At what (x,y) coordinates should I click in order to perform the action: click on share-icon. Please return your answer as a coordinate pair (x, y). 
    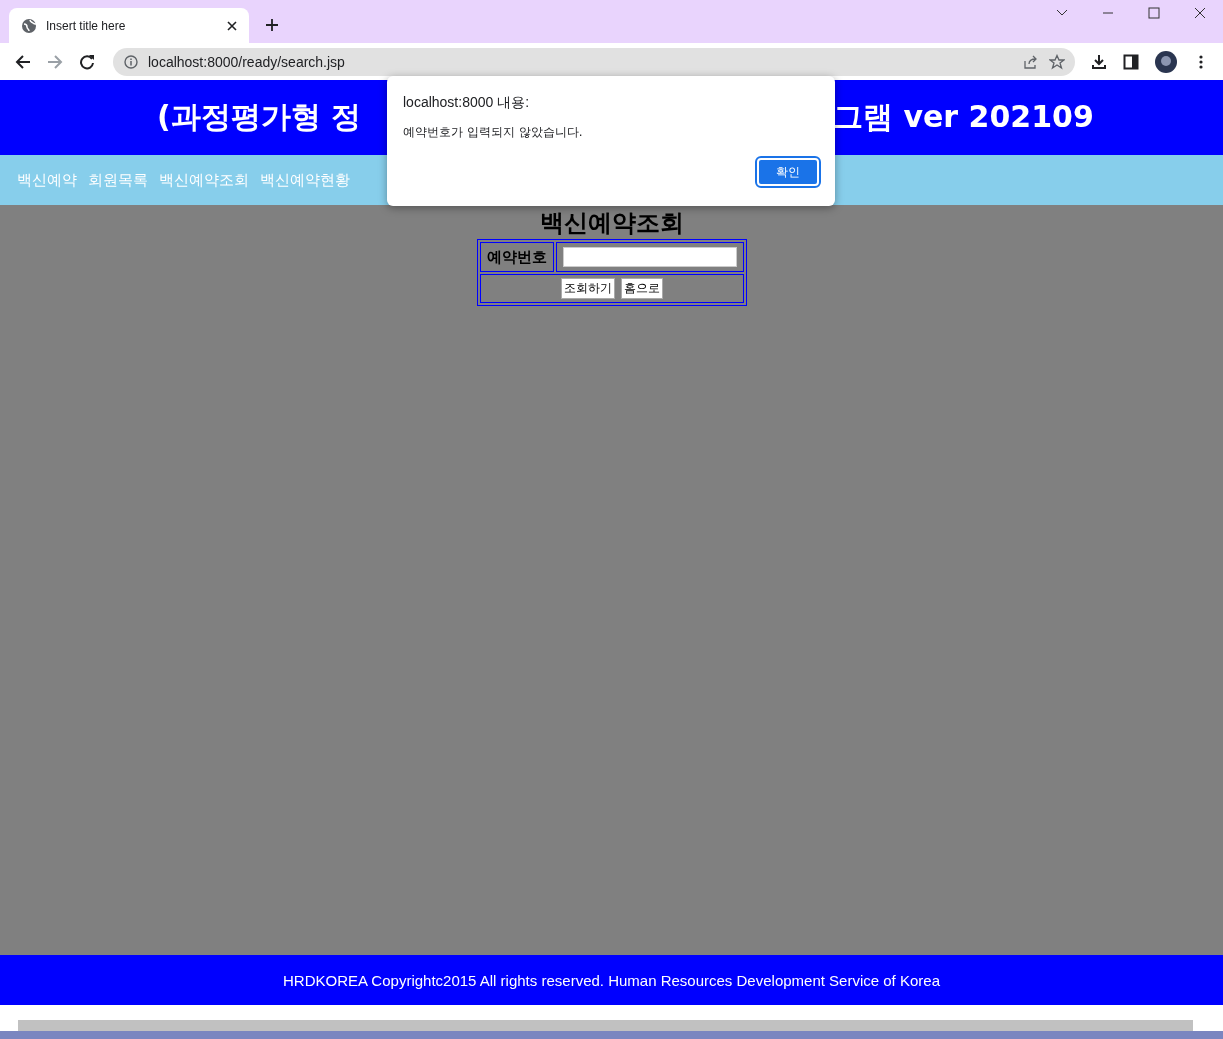
    Looking at the image, I should click on (1031, 61).